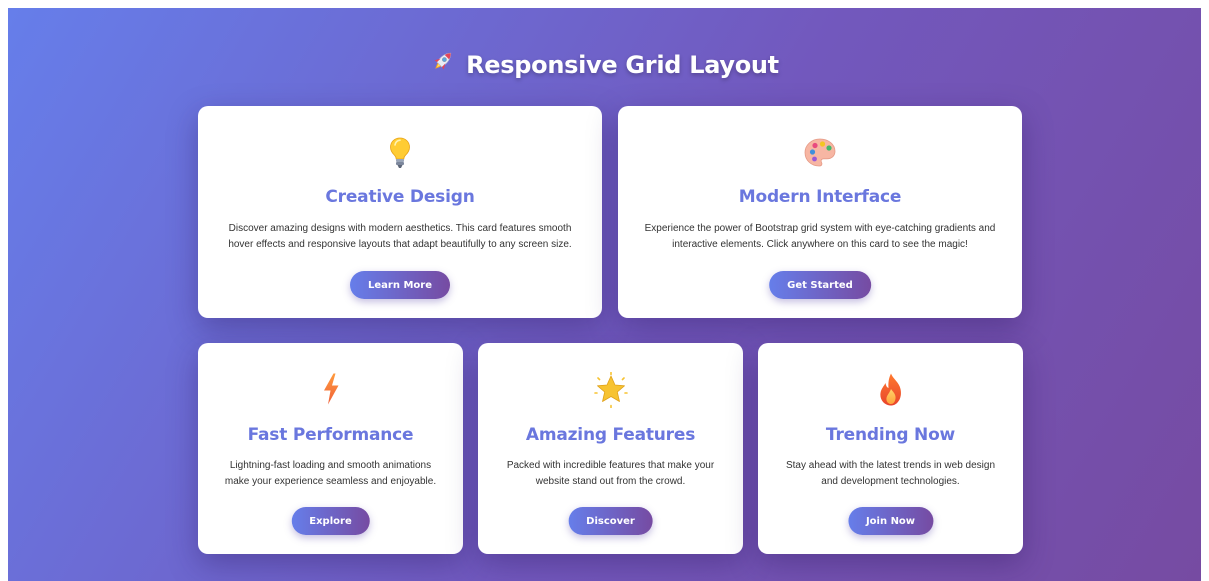  Describe the element at coordinates (890, 521) in the screenshot. I see `join-now-button: Join Now` at that location.